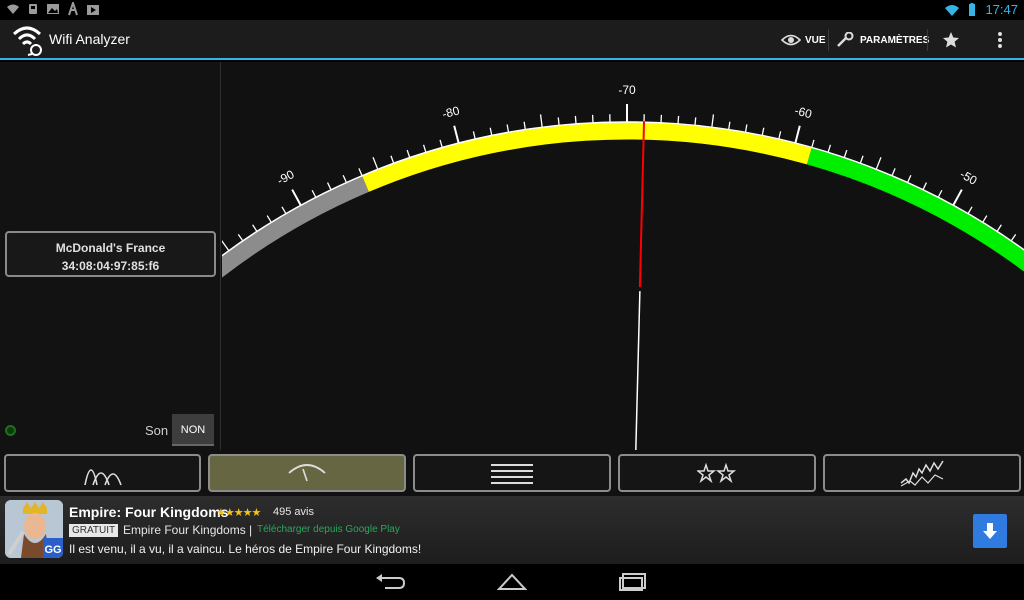 This screenshot has width=1024, height=600. Describe the element at coordinates (148, 512) in the screenshot. I see `ad-title: Empire: Four Kingdoms` at that location.